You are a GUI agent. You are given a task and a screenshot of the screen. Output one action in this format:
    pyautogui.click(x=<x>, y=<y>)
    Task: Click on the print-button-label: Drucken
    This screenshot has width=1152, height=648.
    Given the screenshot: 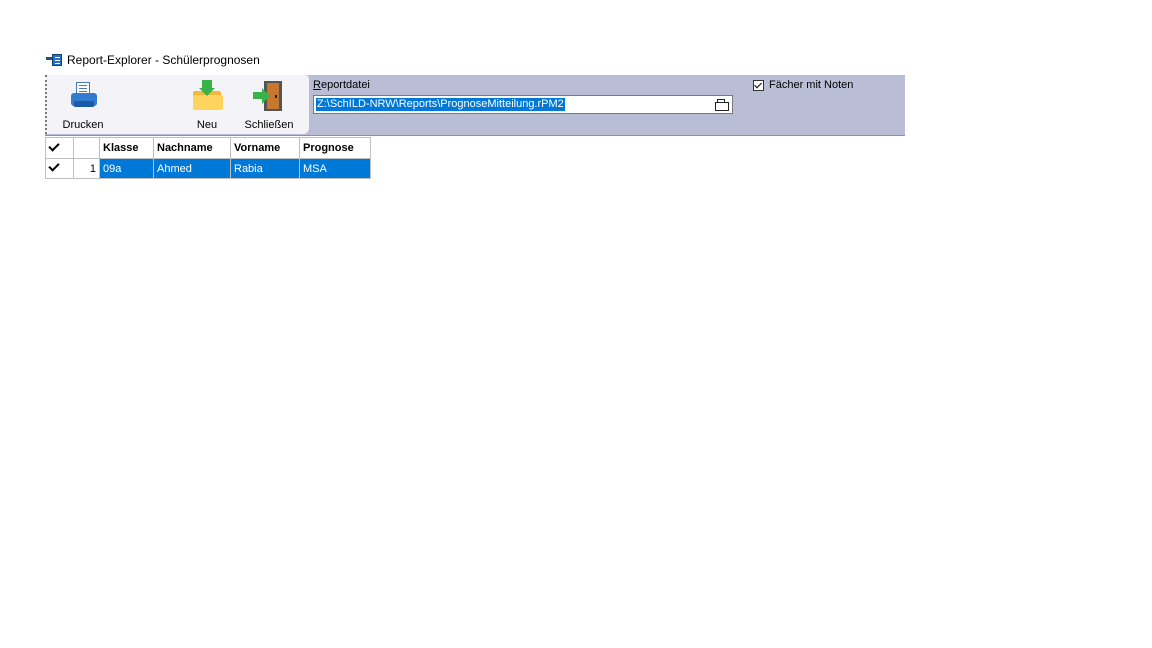 What is the action you would take?
    pyautogui.click(x=83, y=125)
    